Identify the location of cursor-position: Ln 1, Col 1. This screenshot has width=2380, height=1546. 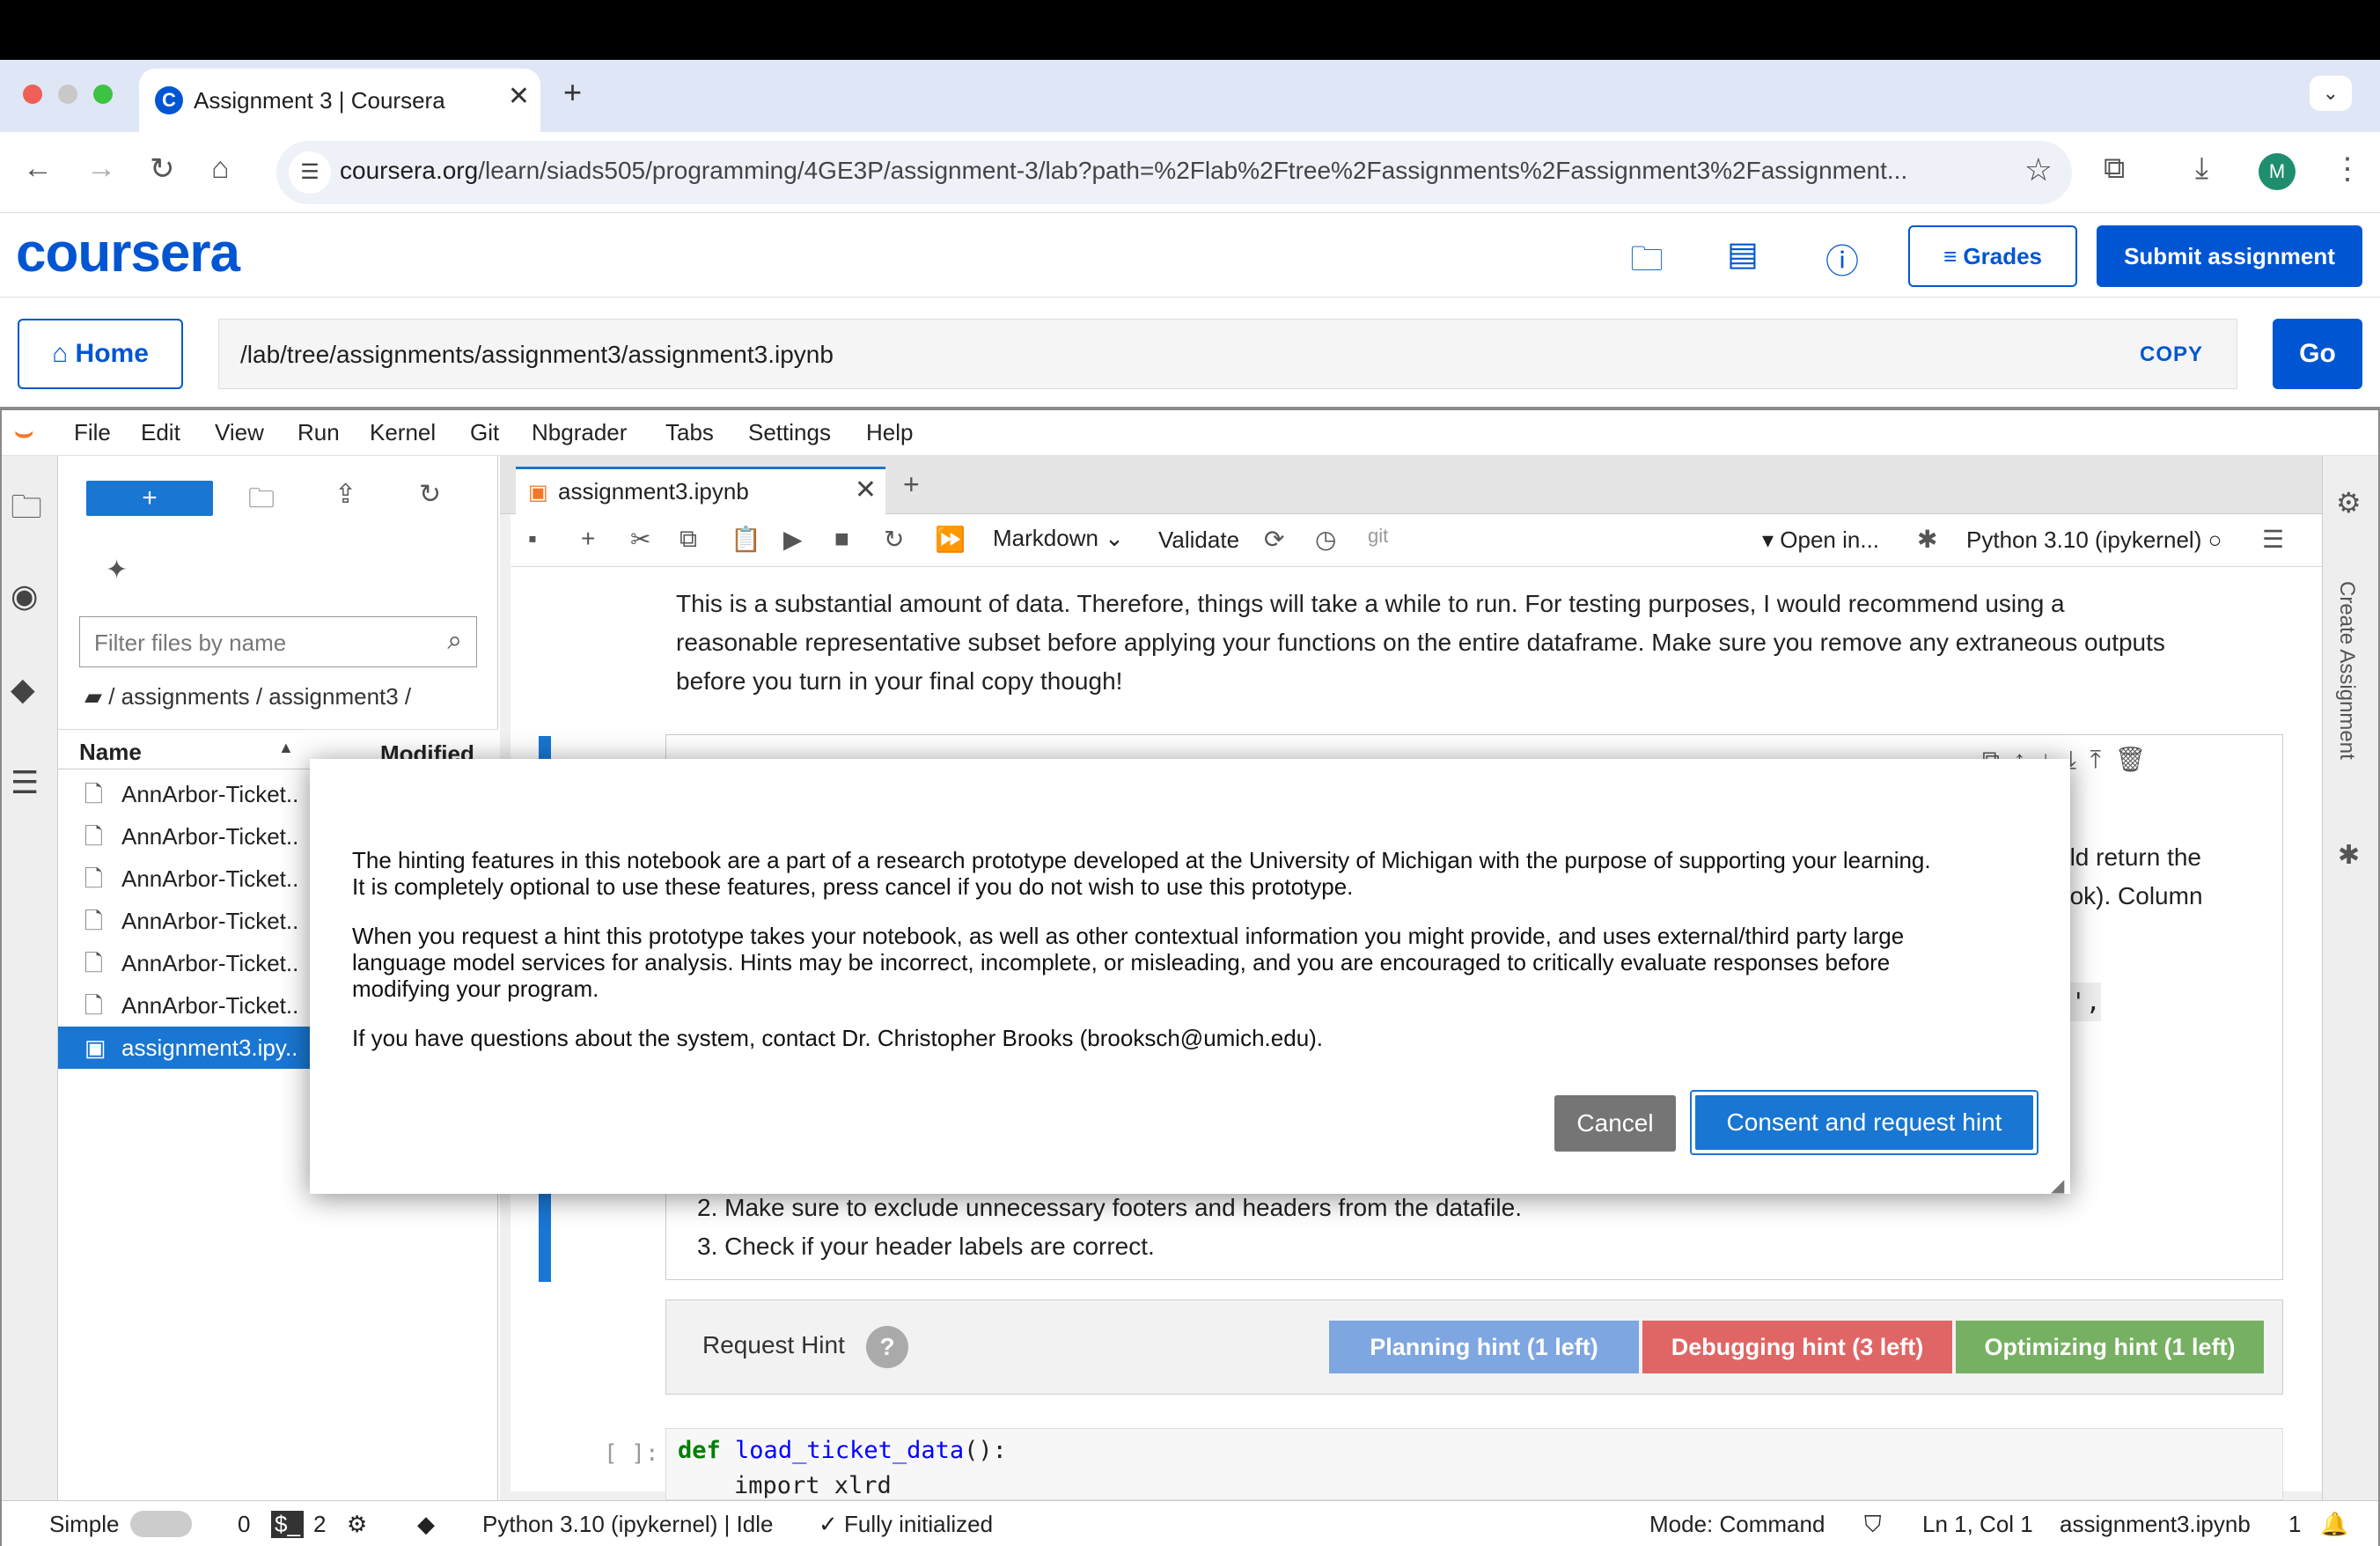
(1977, 1524).